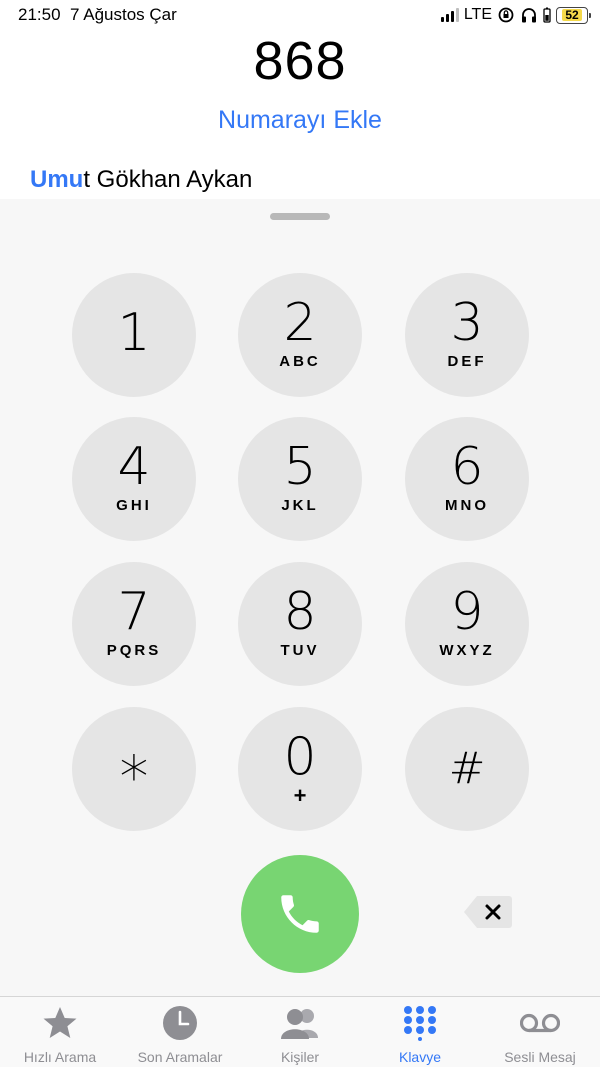  What do you see at coordinates (467, 650) in the screenshot?
I see `key-letters: WXYZ` at bounding box center [467, 650].